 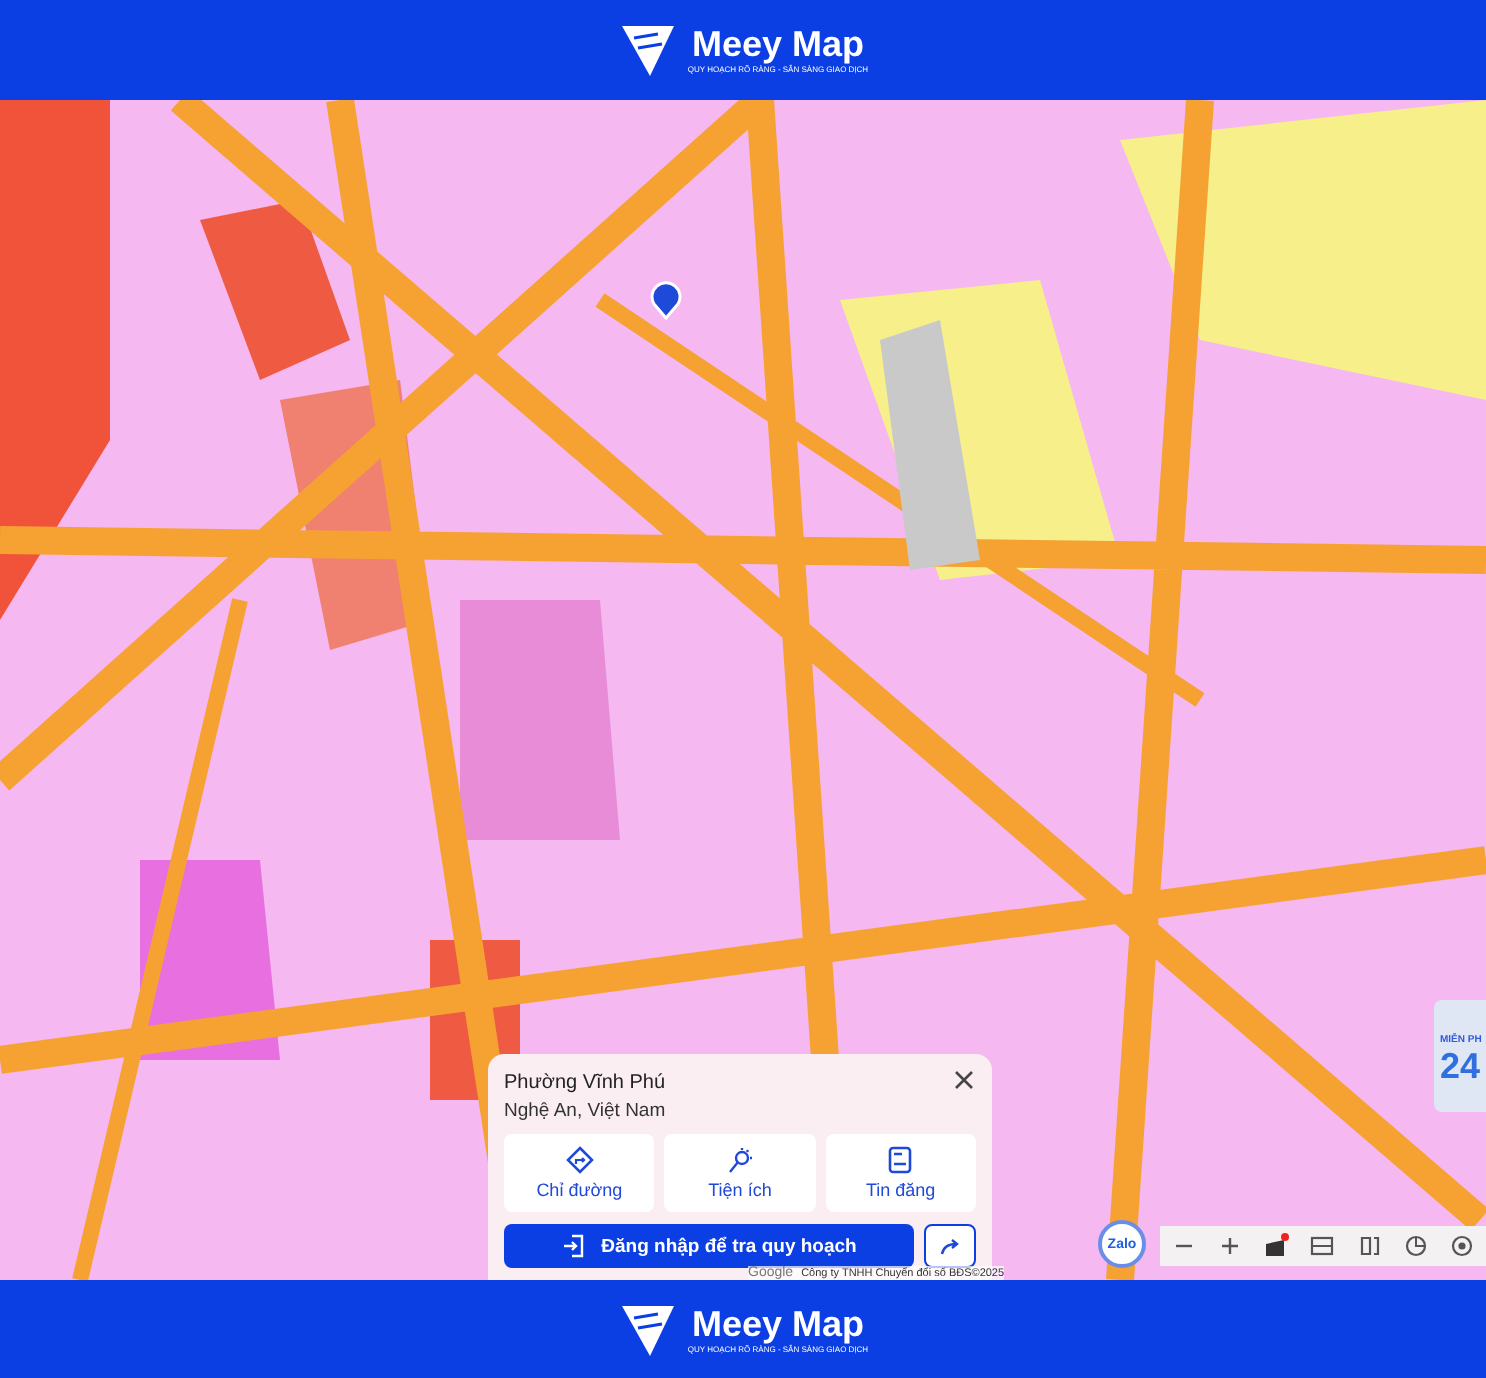 I want to click on split-view-icon, so click(x=1369, y=1246).